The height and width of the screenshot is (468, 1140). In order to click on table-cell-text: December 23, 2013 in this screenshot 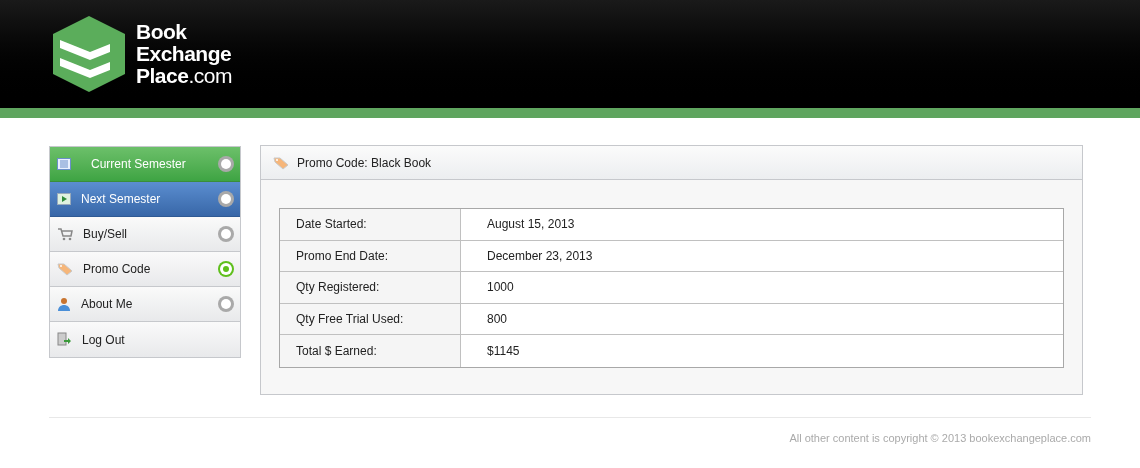, I will do `click(540, 256)`.